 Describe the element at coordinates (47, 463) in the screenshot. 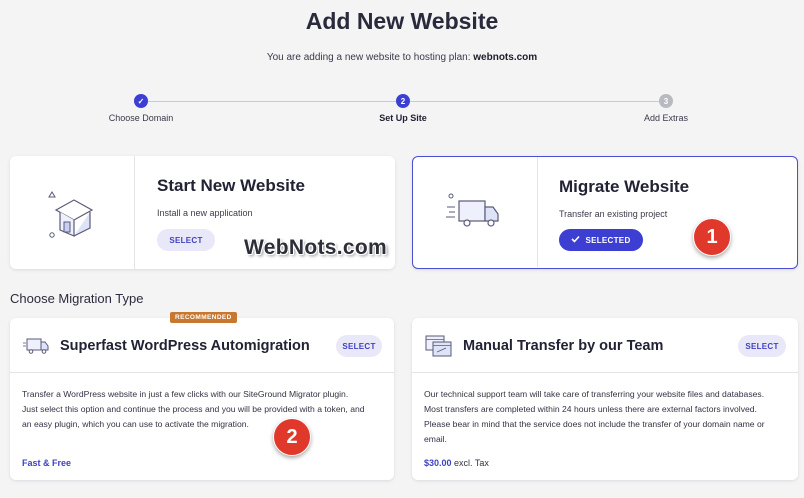

I see `automigration-footer: Fast & Free` at that location.